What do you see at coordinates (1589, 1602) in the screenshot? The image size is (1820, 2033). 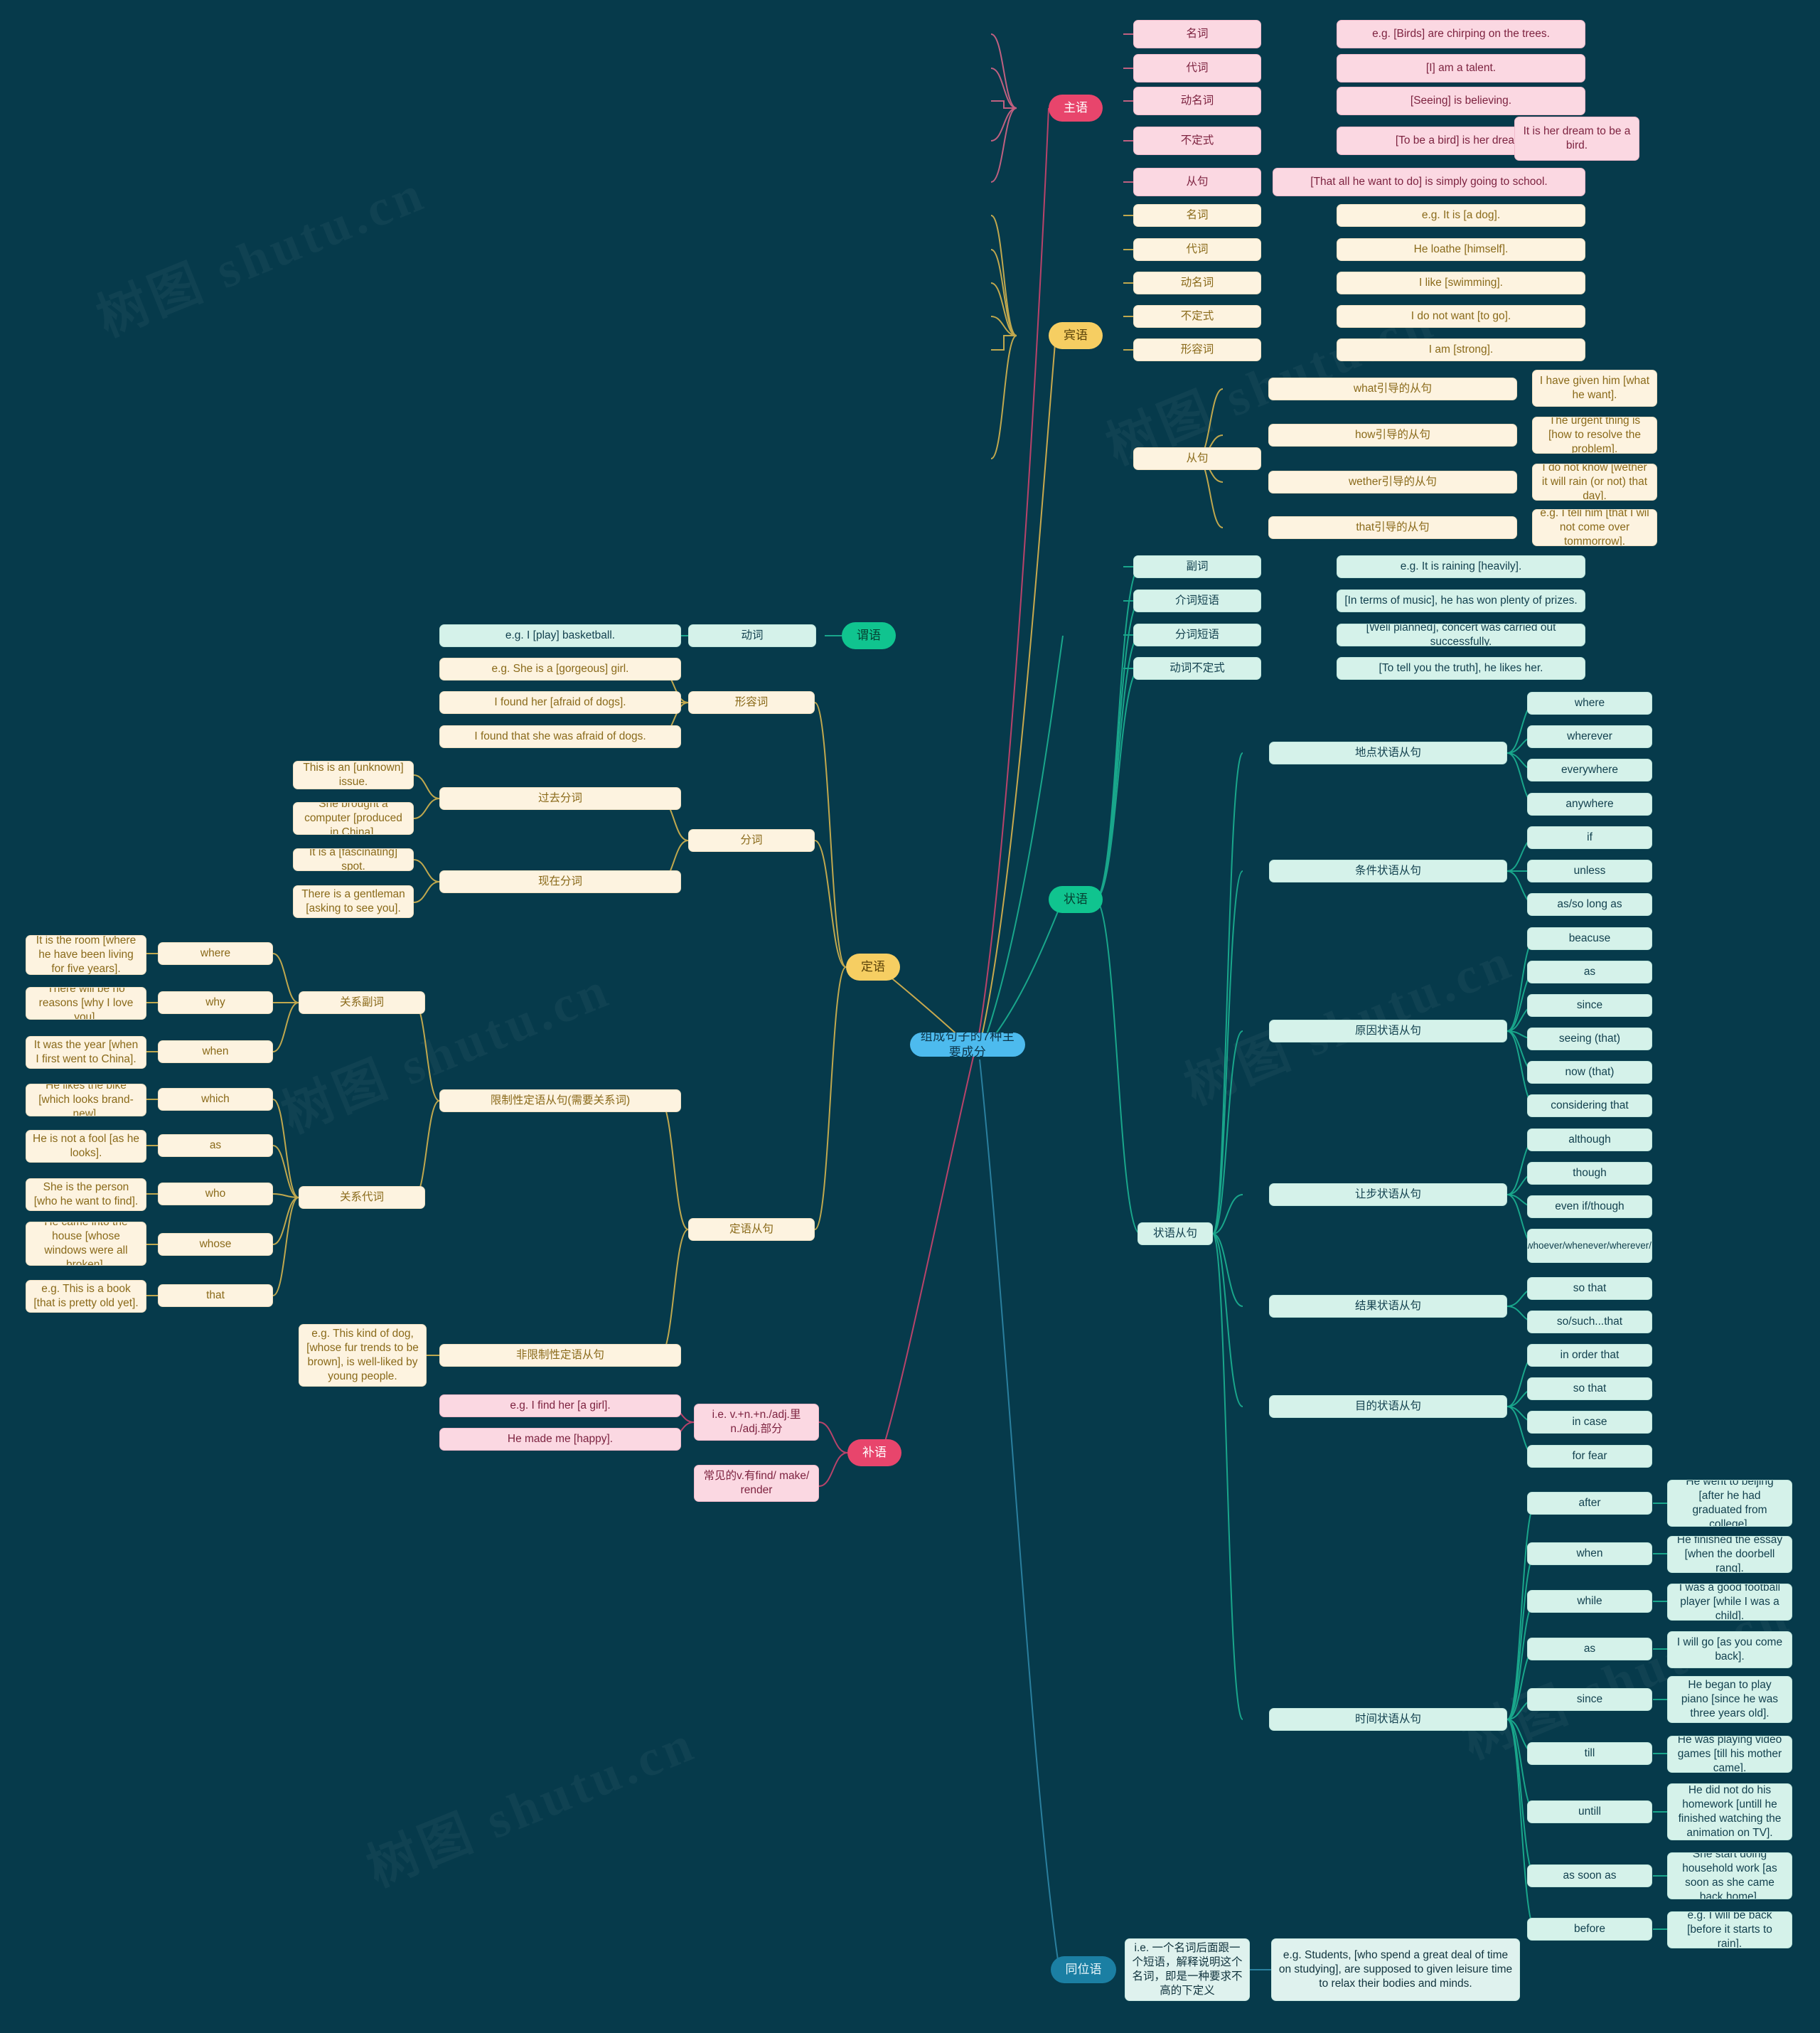 I see `time-clause-word: while` at bounding box center [1589, 1602].